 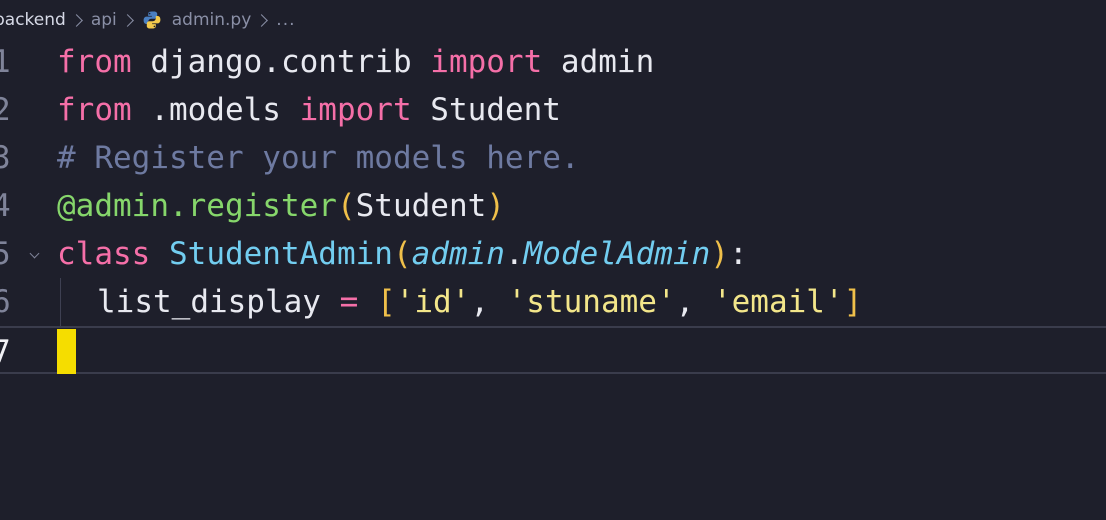 I want to click on keyword: class, so click(x=104, y=254).